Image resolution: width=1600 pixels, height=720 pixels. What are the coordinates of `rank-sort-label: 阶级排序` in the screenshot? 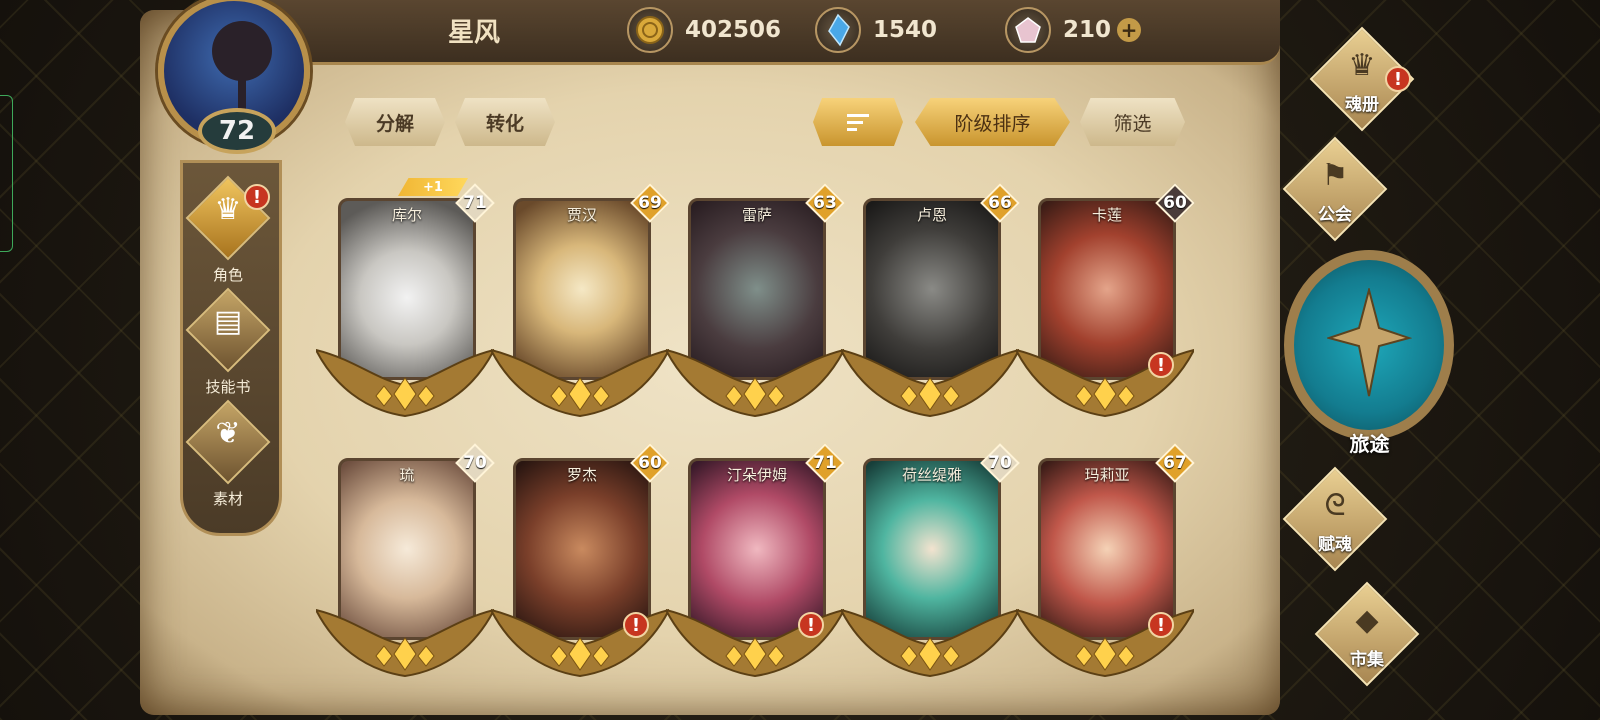 It's located at (992, 123).